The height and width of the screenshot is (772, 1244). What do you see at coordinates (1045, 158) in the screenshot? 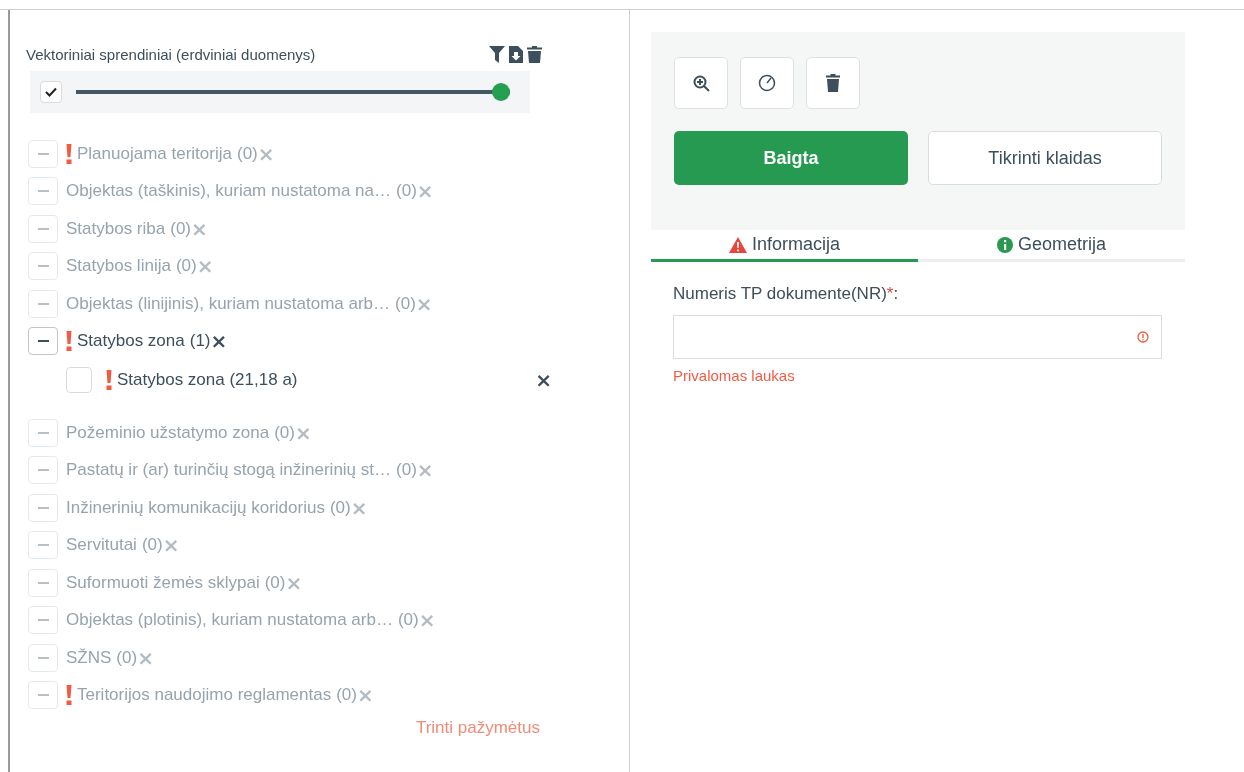
I see `check-errors-button: Tikrinti klaidas` at bounding box center [1045, 158].